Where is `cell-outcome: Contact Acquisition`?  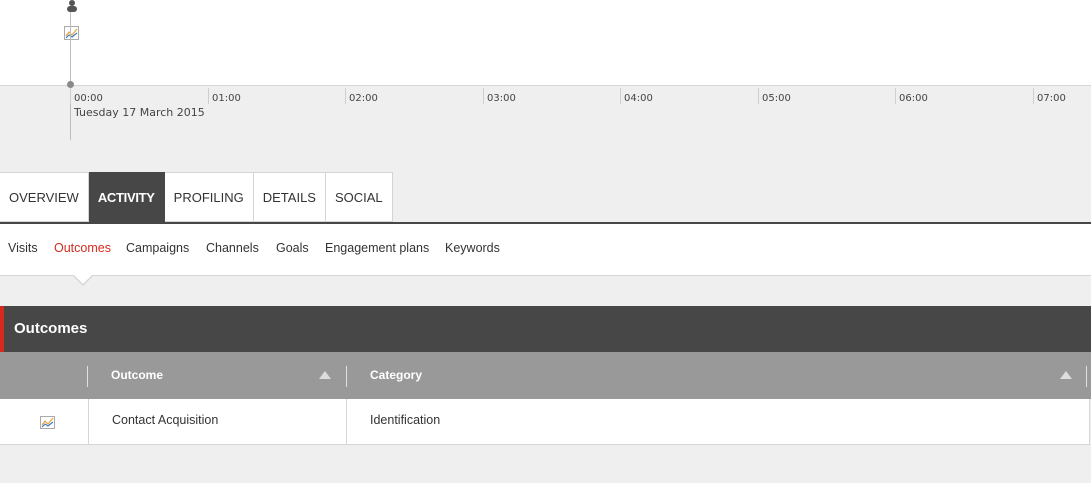 cell-outcome: Contact Acquisition is located at coordinates (165, 420).